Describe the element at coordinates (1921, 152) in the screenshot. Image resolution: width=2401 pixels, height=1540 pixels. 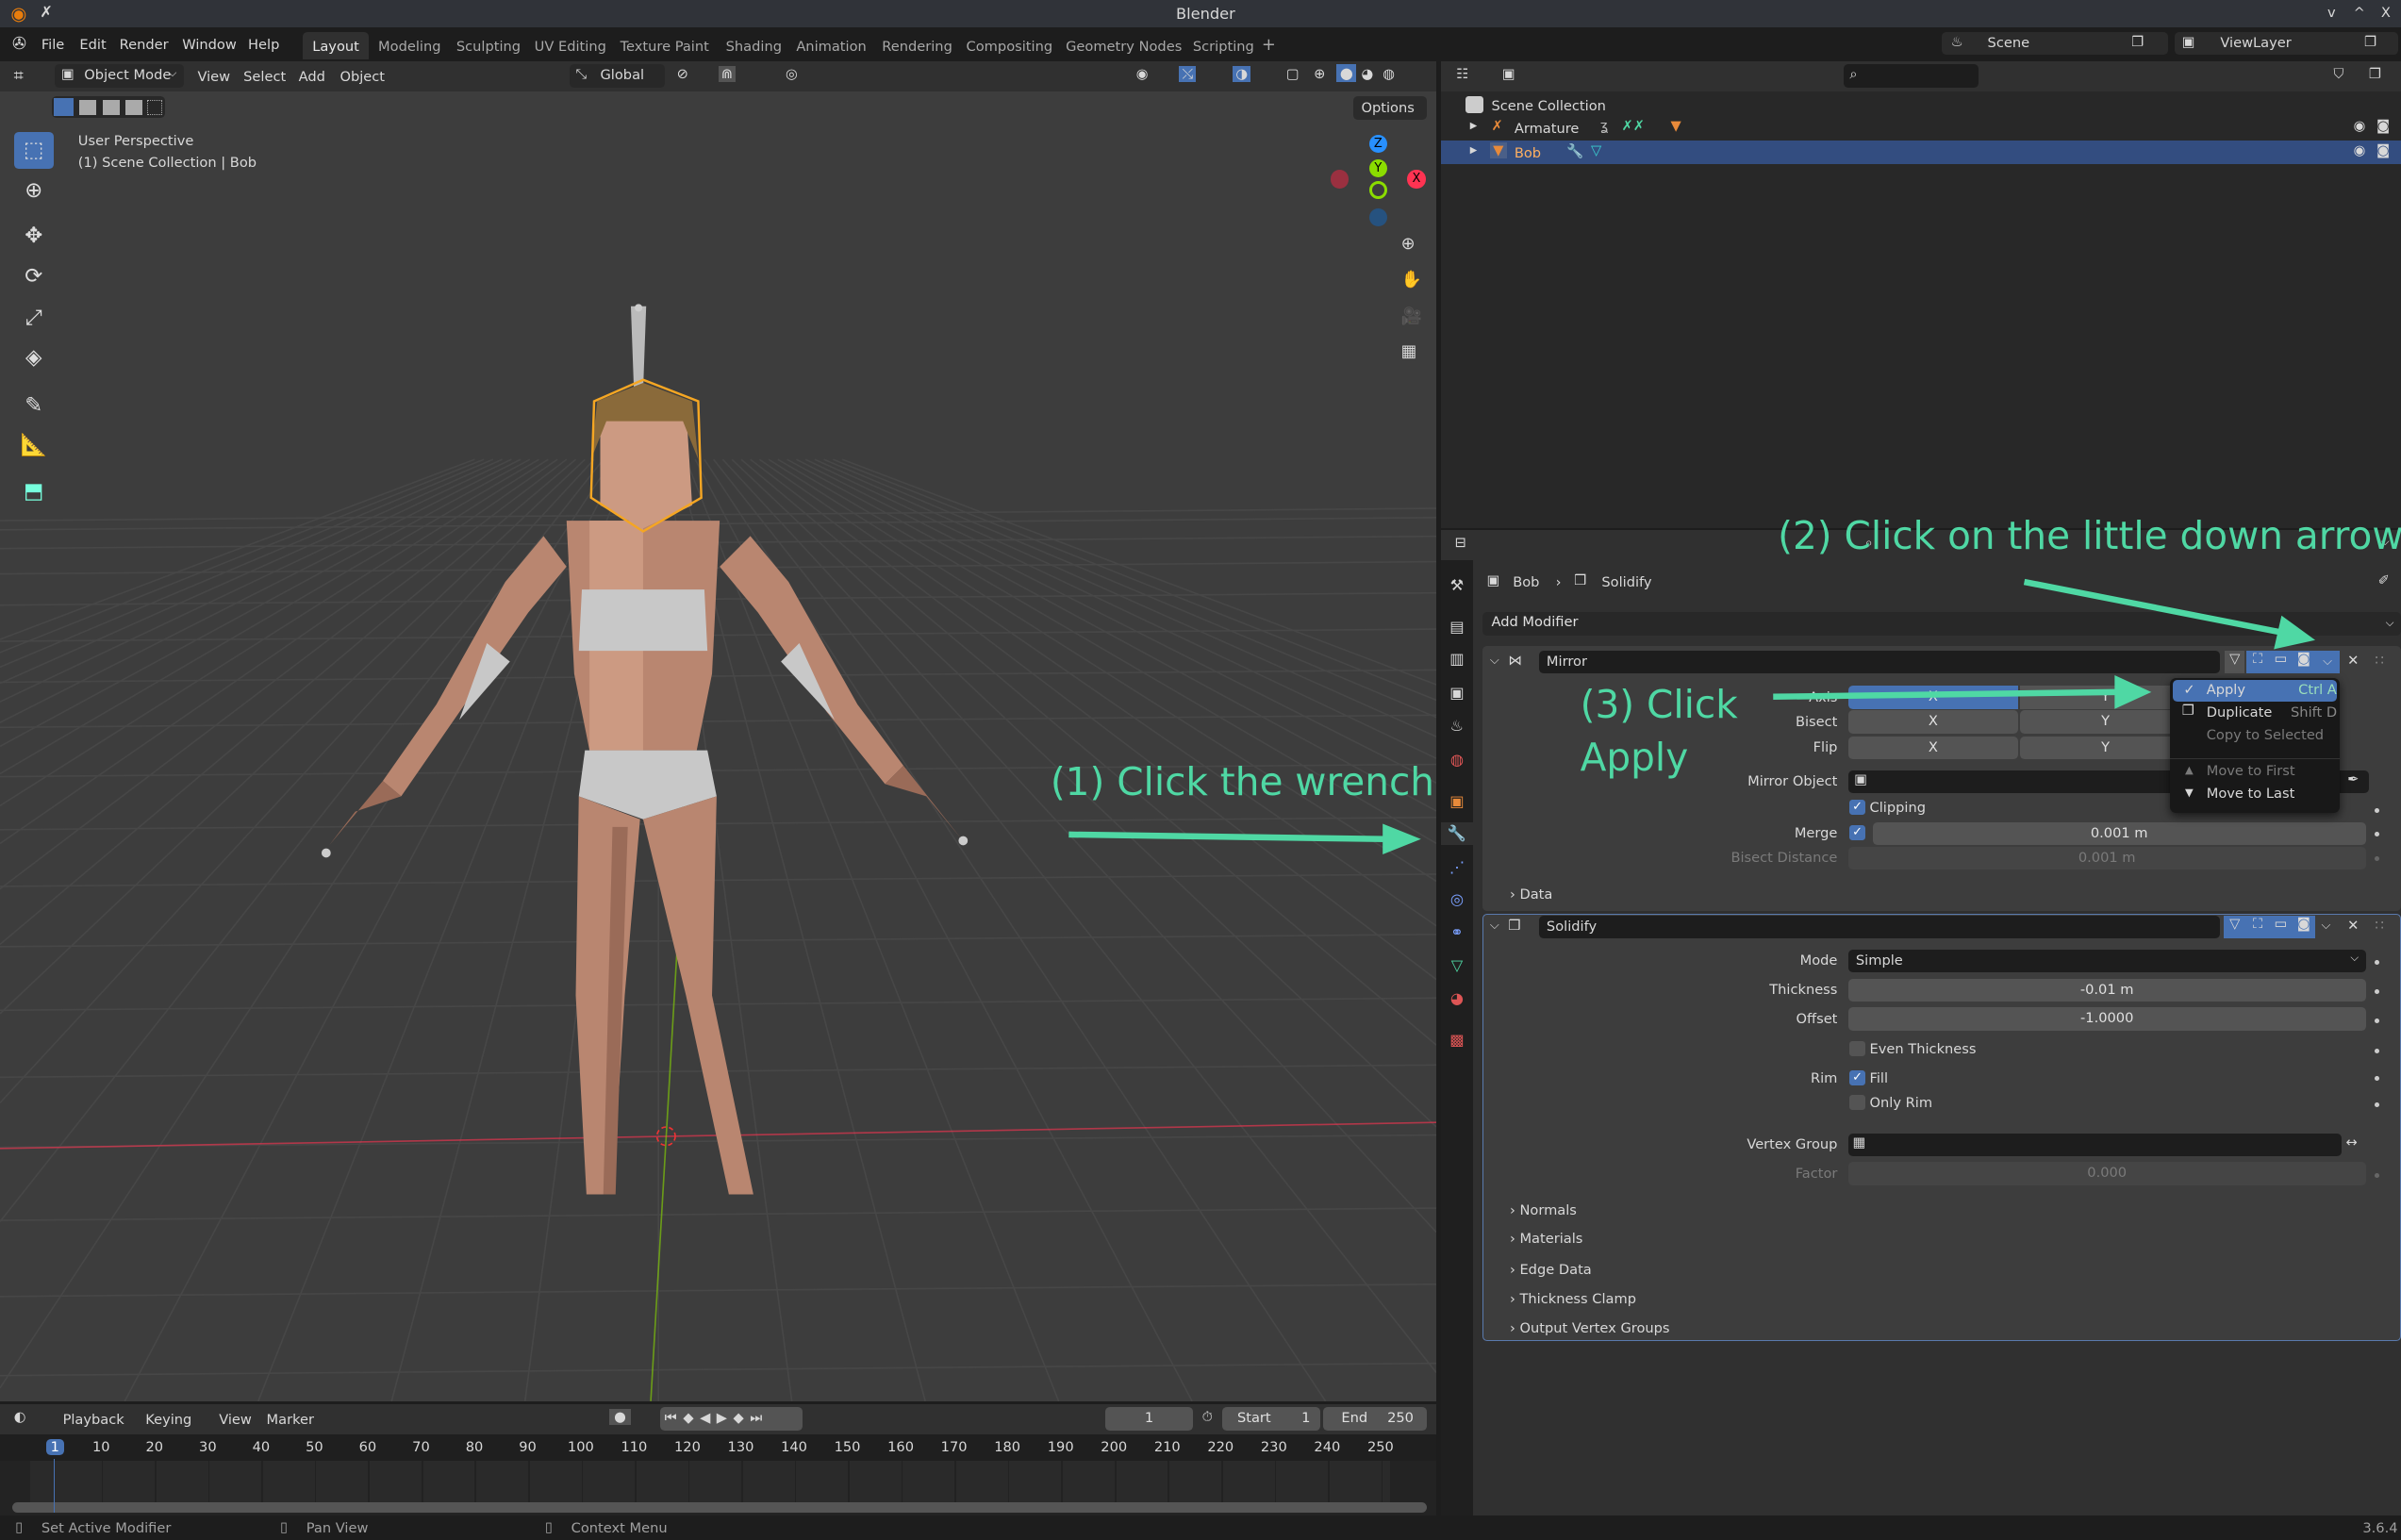
I see `outliner-item-bob: ▶ ▼ Bob 🔧 ▽ ◉ ◙` at that location.